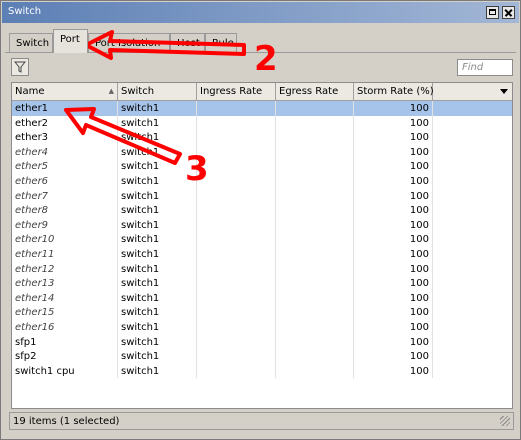 The height and width of the screenshot is (440, 521). I want to click on cell-name: ether16, so click(65, 327).